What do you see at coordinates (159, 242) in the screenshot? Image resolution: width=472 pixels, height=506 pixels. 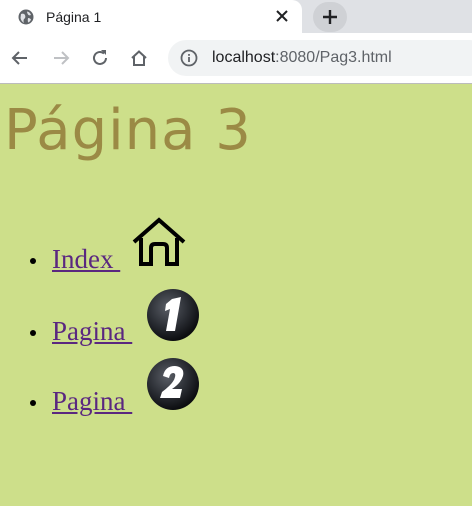 I see `home-icon` at bounding box center [159, 242].